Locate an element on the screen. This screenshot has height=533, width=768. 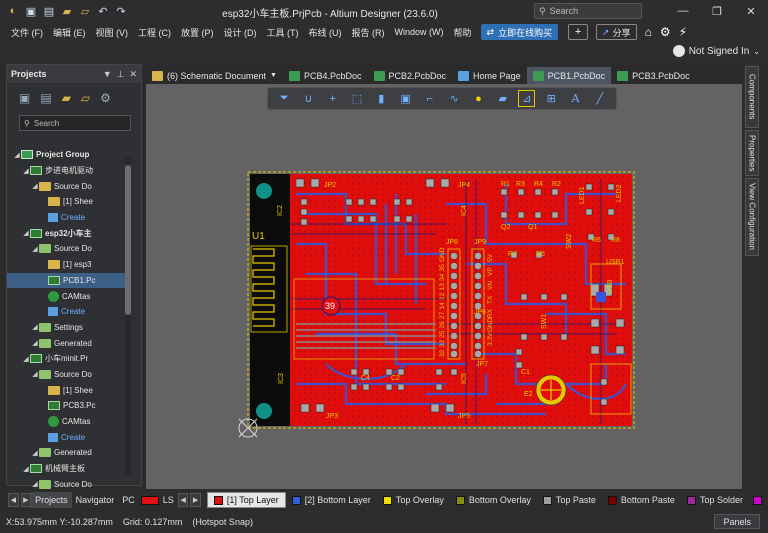
panel-menu-icon: ▼ is located at coordinates (107, 74).